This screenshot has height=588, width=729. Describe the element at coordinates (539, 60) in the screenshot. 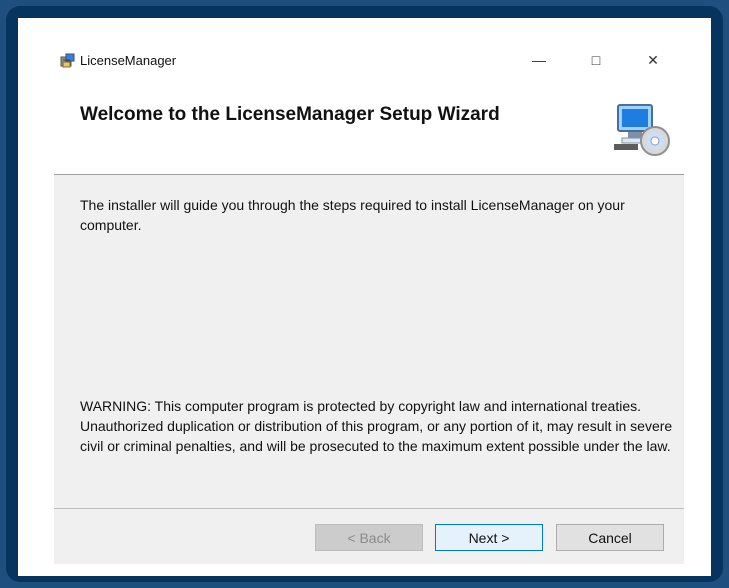

I see `minimize-icon: —` at that location.